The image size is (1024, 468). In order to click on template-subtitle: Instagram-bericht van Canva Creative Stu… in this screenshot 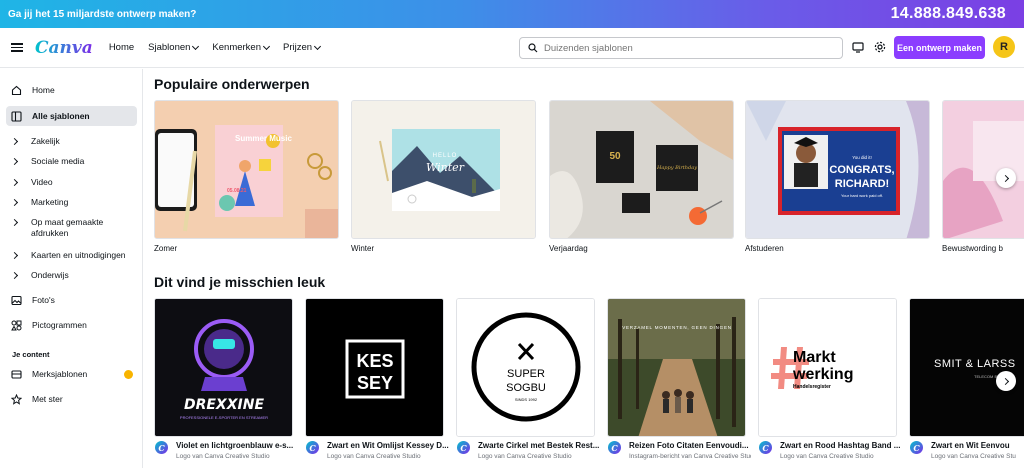, I will do `click(690, 456)`.